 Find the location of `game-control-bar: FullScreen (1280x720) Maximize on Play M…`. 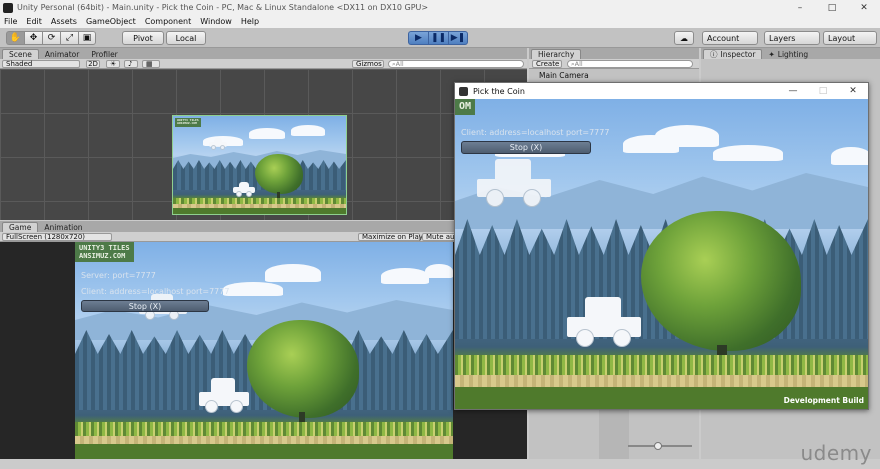

game-control-bar: FullScreen (1280x720) Maximize on Play M… is located at coordinates (263, 237).